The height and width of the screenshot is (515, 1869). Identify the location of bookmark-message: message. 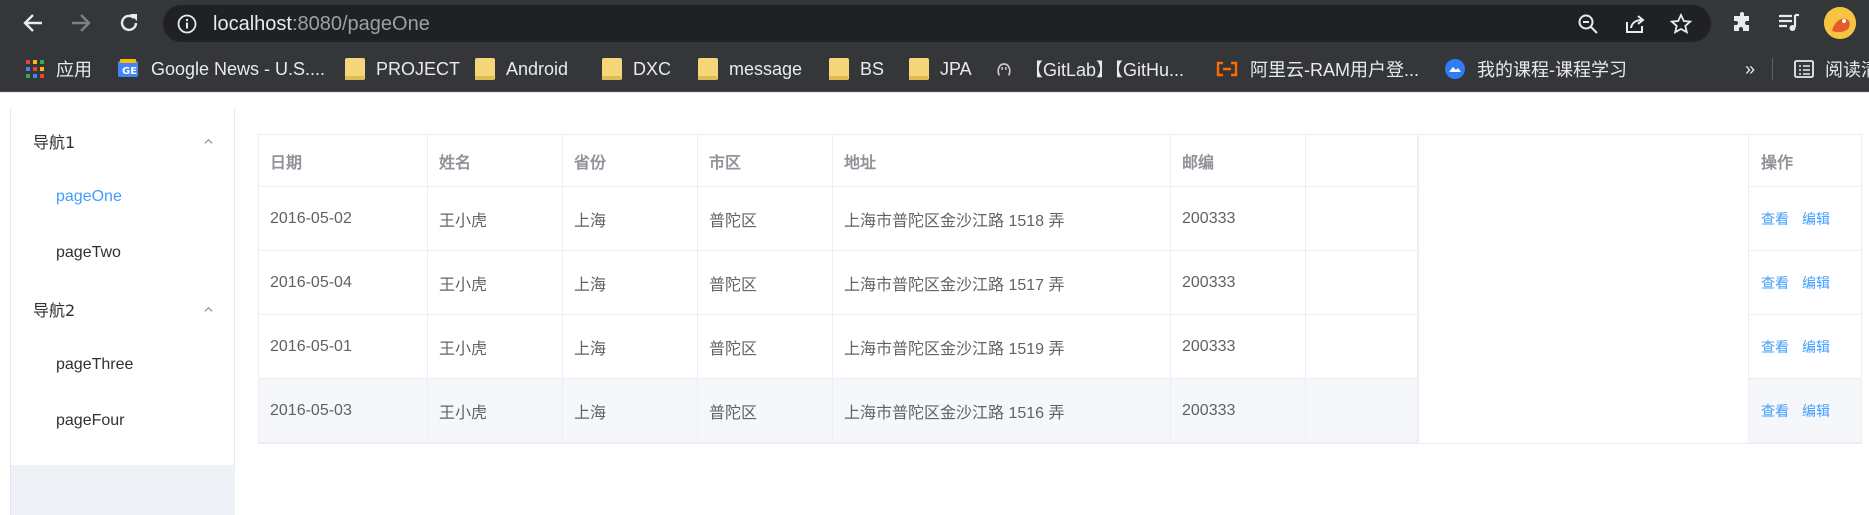
(750, 69).